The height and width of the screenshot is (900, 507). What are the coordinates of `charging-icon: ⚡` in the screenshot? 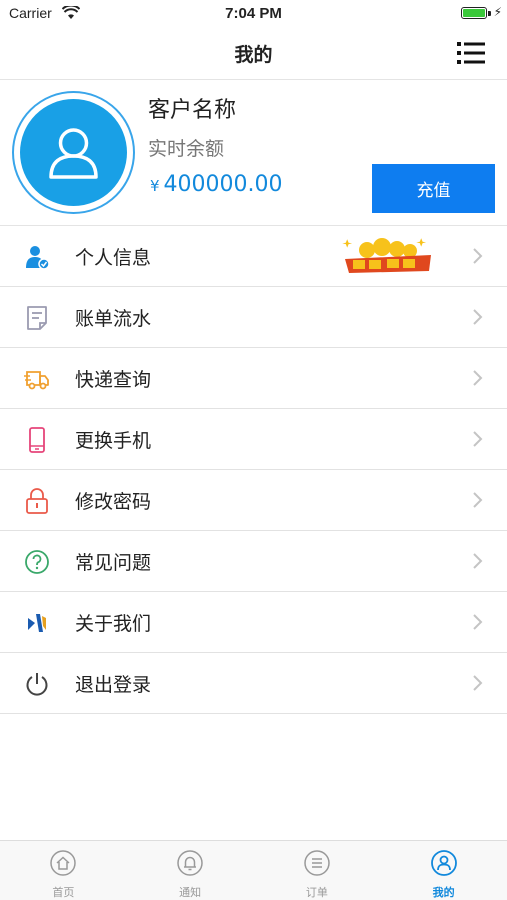 It's located at (497, 12).